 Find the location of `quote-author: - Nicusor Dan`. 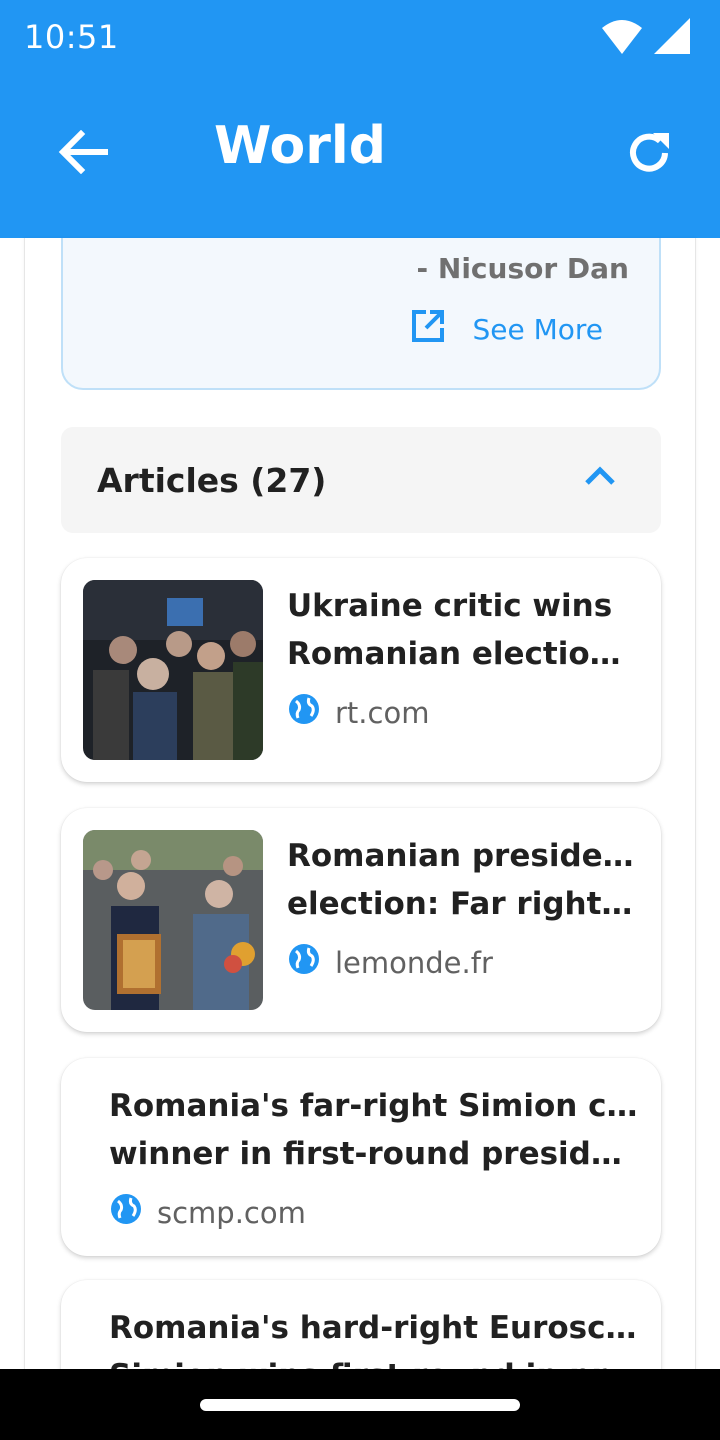

quote-author: - Nicusor Dan is located at coordinates (522, 268).